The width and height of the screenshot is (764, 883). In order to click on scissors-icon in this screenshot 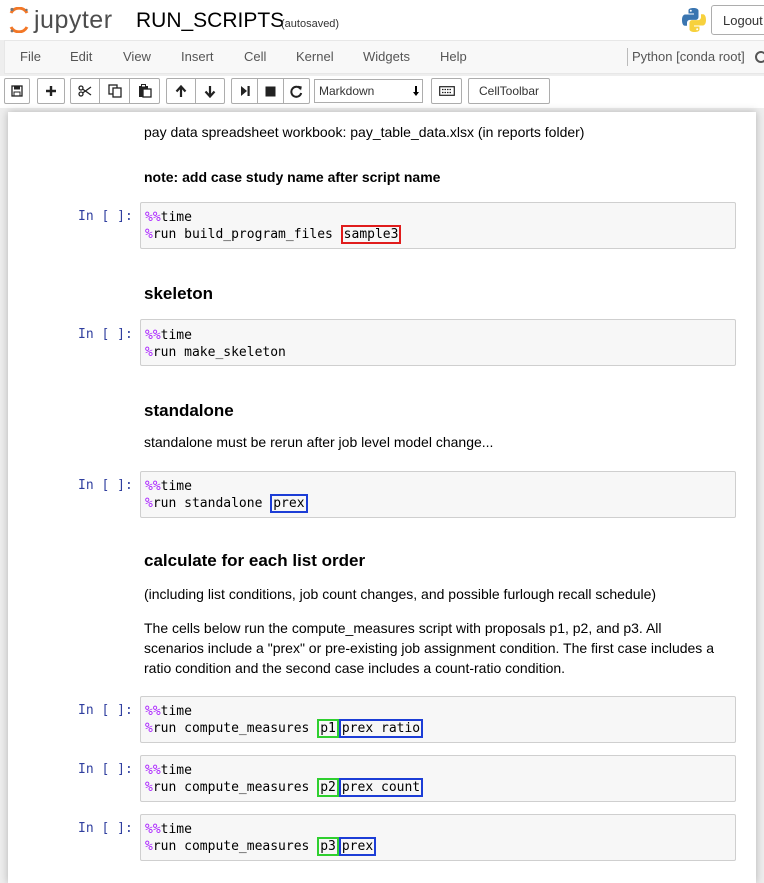, I will do `click(85, 91)`.